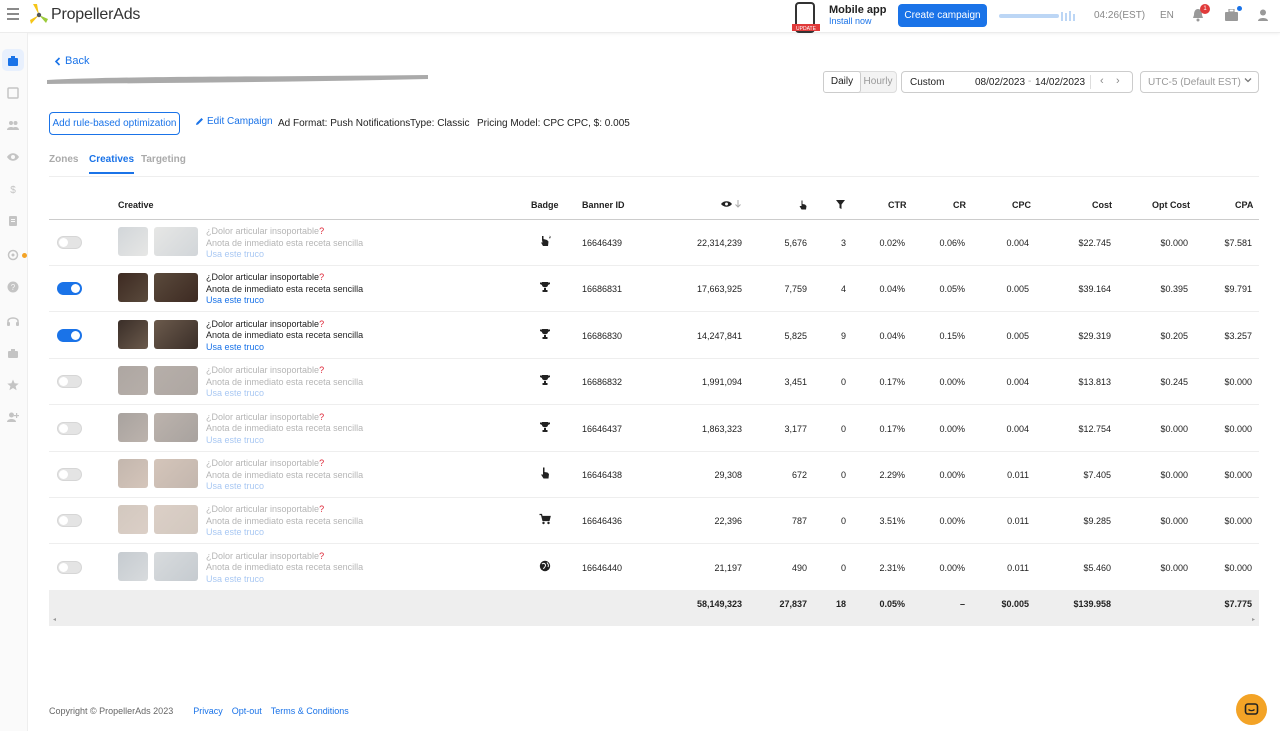 The image size is (1280, 731). I want to click on creative-description: Anota de inmediato esta receta sencilla, so click(285, 520).